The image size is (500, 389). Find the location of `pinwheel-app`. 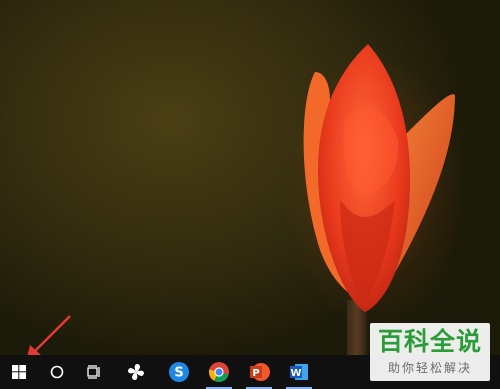

pinwheel-app is located at coordinates (136, 372).